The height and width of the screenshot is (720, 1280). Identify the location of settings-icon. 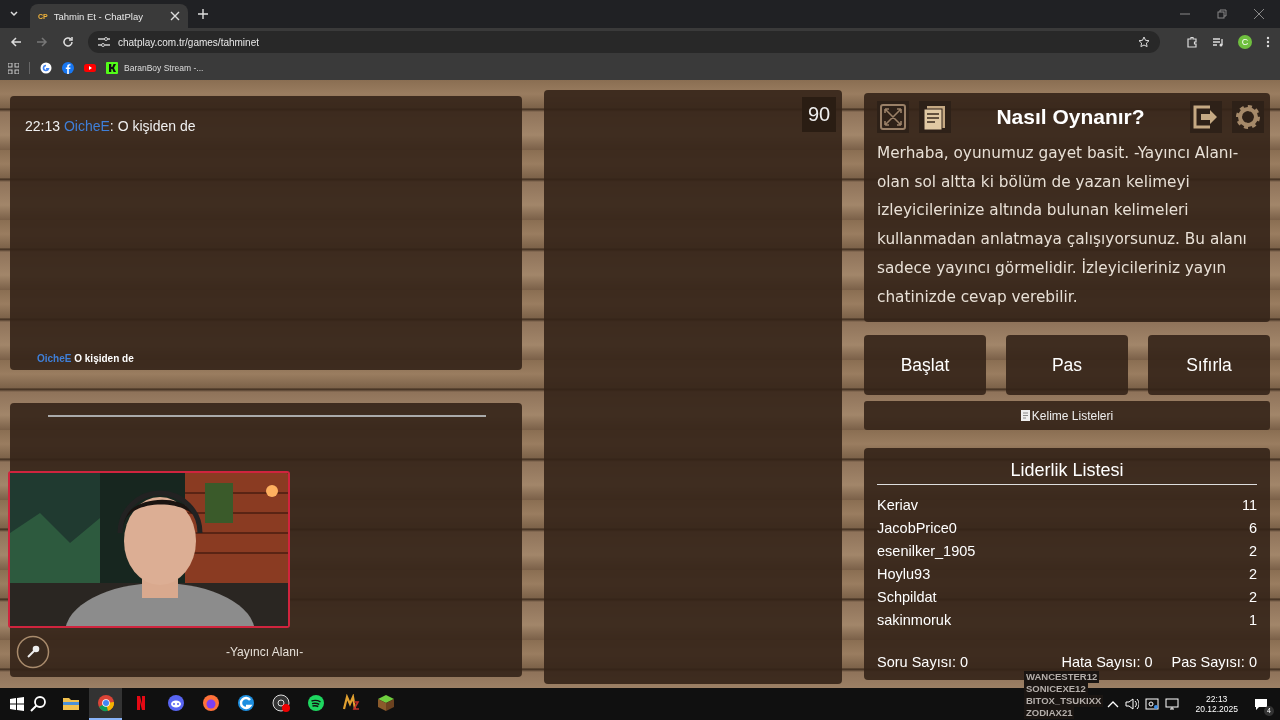
(1248, 117).